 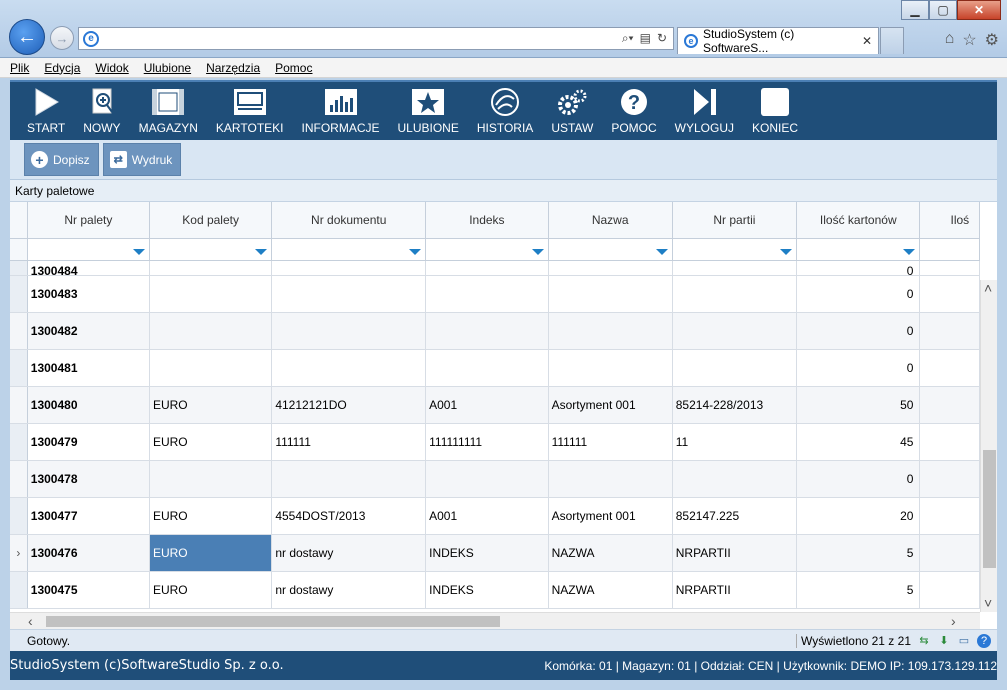 I want to click on document-number-cell: 41212121DO, so click(x=349, y=405).